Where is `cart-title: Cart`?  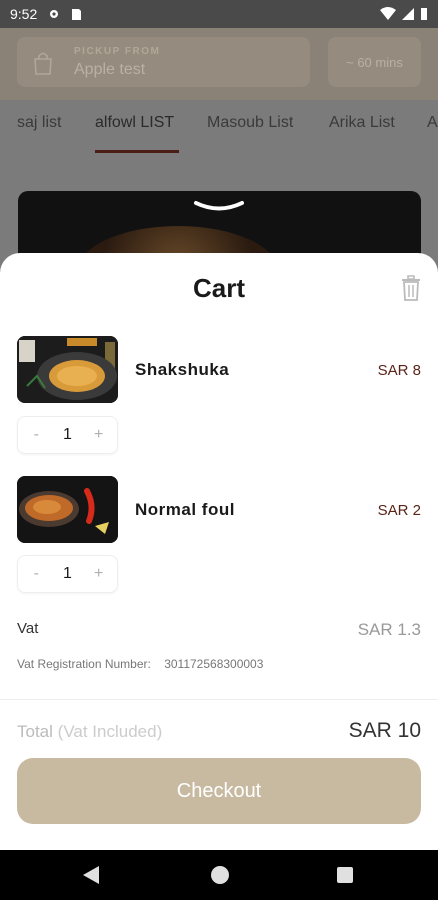
cart-title: Cart is located at coordinates (218, 288).